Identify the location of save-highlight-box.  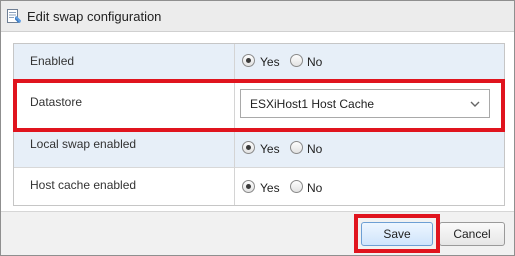
(397, 233).